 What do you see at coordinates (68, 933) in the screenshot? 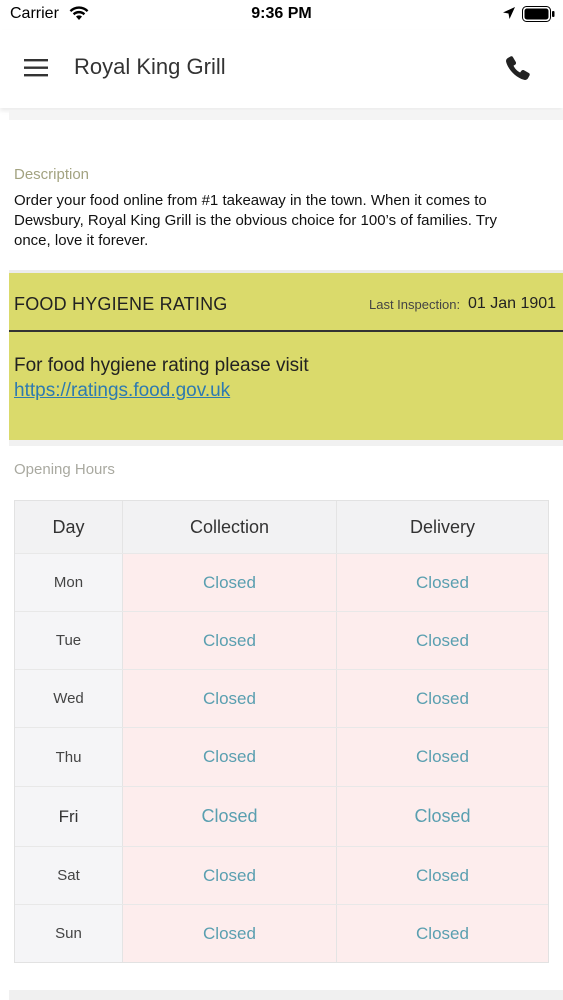
I see `day-cell: Sun` at bounding box center [68, 933].